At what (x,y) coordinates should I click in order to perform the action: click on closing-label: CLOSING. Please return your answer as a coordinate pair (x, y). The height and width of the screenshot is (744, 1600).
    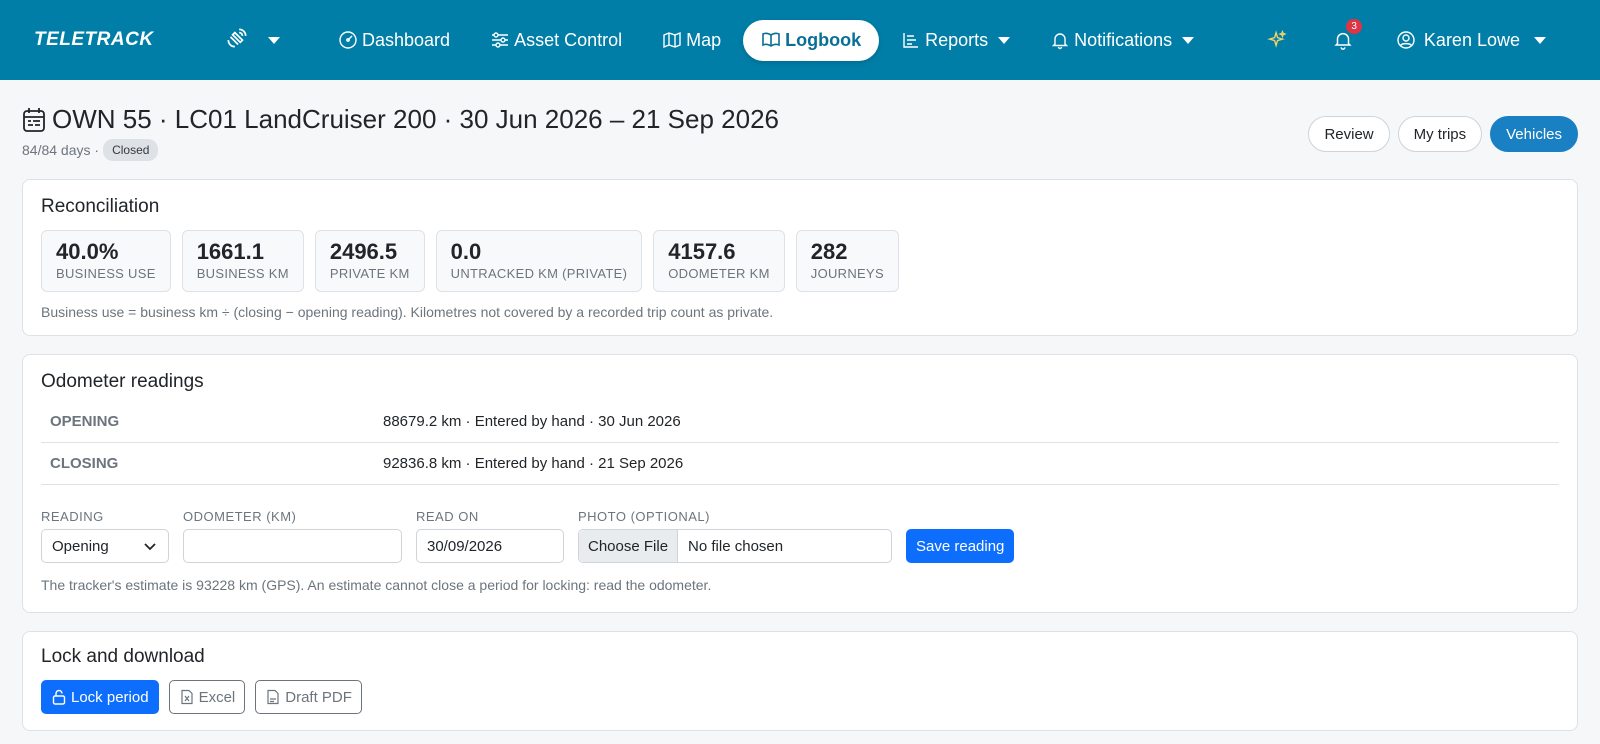
    Looking at the image, I should click on (84, 463).